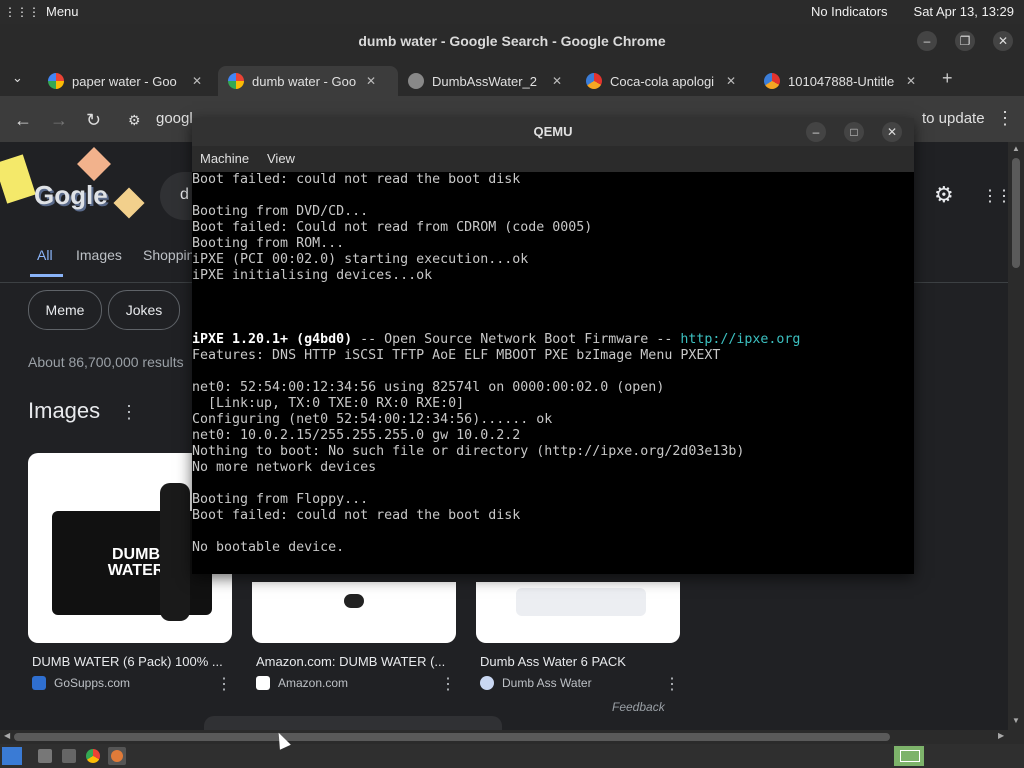 The image size is (1024, 768). I want to click on system-menu-button: ⋮⋮⋮ Menu, so click(41, 11).